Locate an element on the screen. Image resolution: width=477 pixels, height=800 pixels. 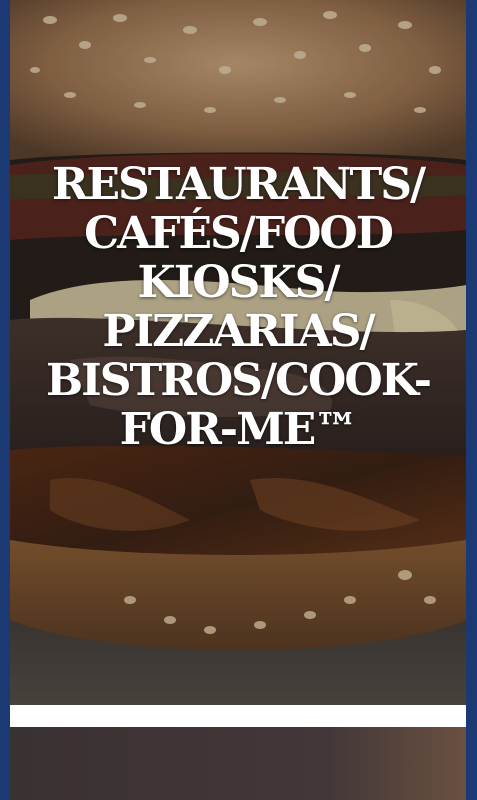
next-category-card is located at coordinates (238, 763).